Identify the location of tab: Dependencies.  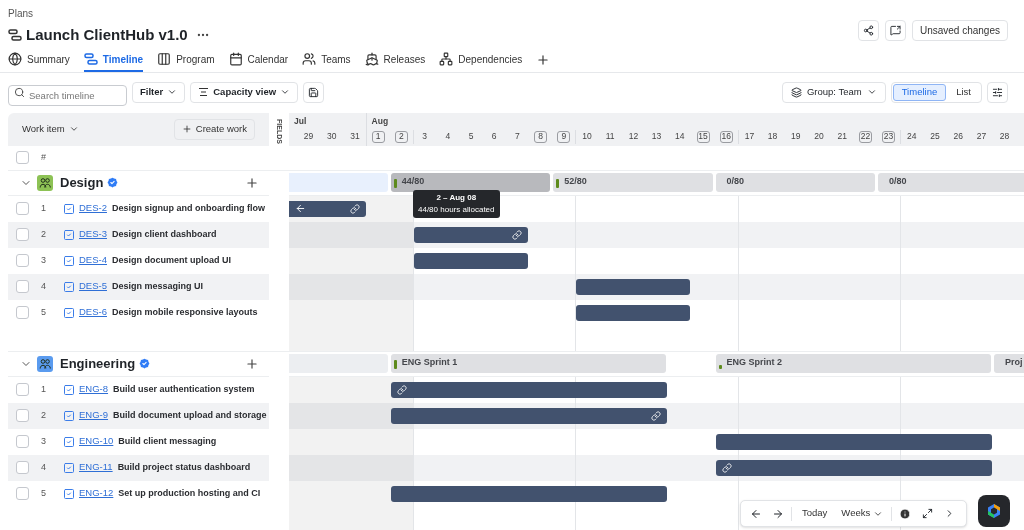
(481, 60).